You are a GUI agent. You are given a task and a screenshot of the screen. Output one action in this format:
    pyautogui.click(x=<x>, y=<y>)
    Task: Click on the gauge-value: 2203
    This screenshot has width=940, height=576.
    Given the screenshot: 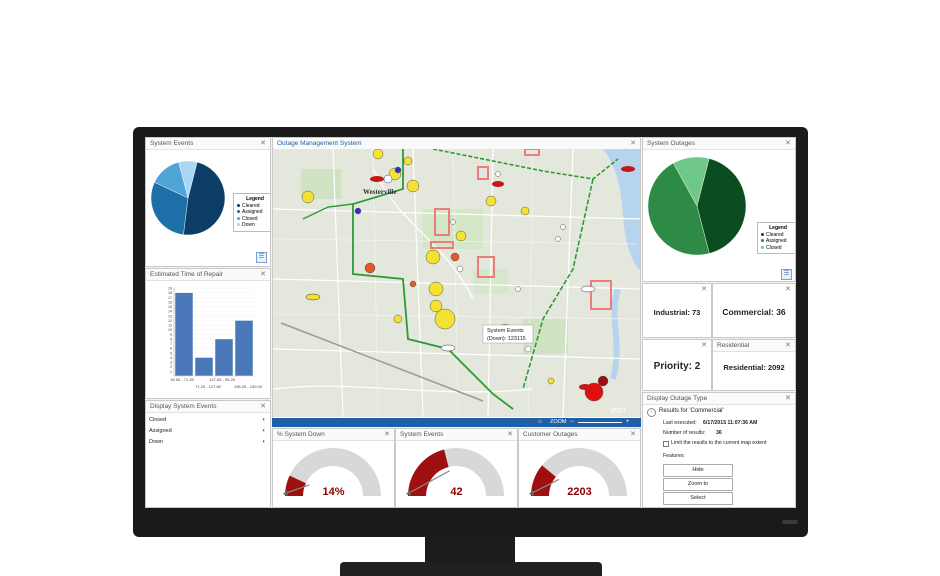 What is the action you would take?
    pyautogui.click(x=579, y=492)
    